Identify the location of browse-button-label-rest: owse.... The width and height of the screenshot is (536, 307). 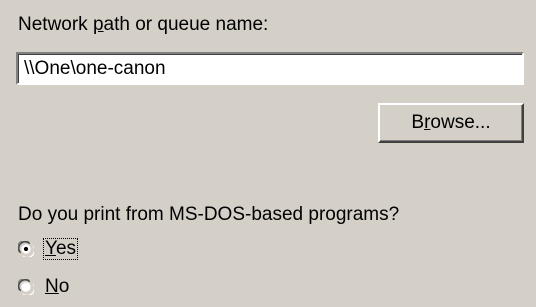
(460, 122).